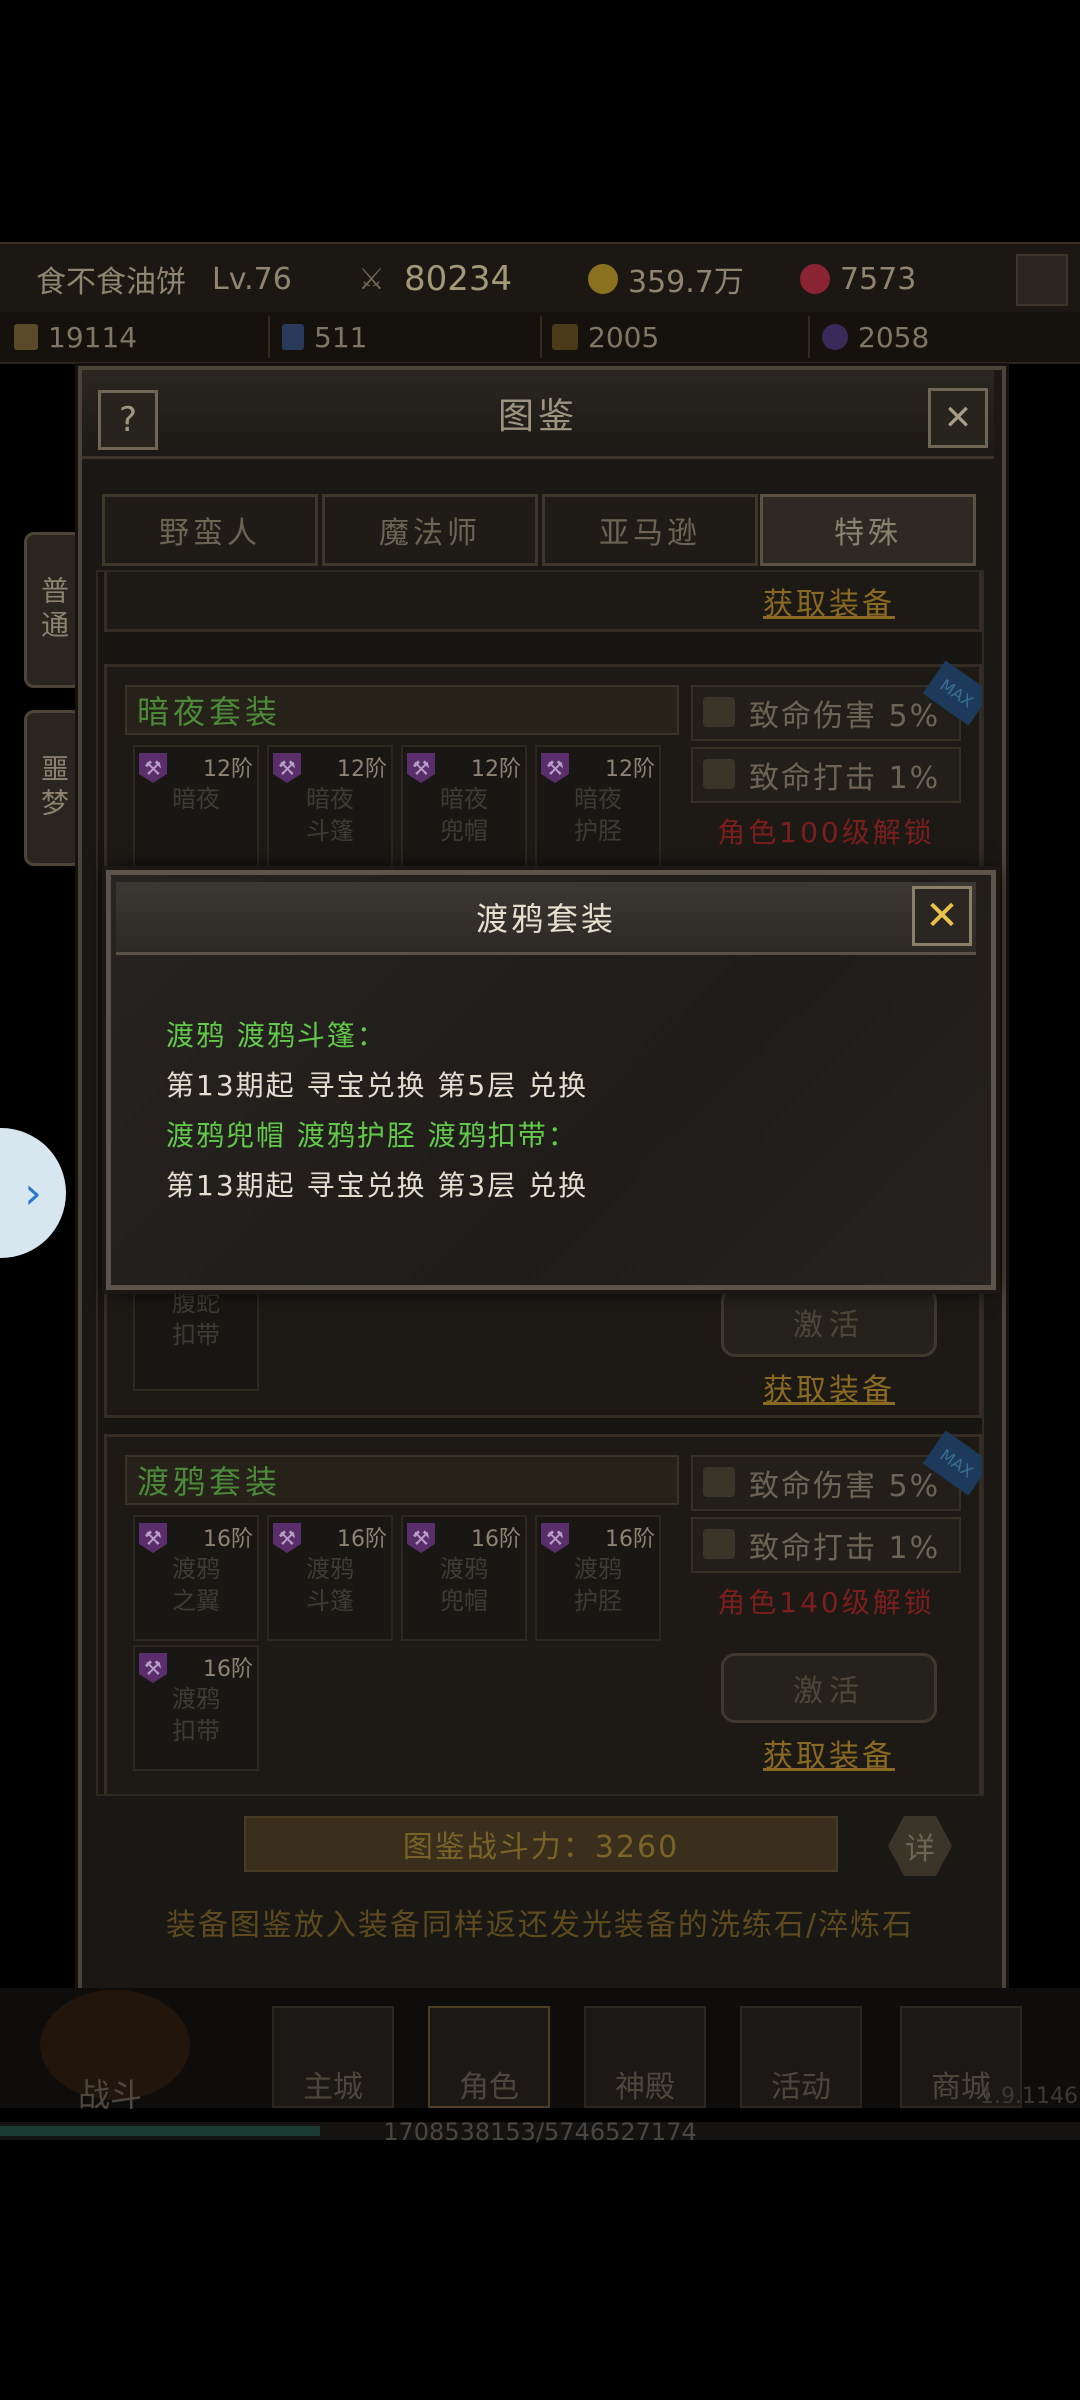 This screenshot has height=2400, width=1080. What do you see at coordinates (377, 1085) in the screenshot?
I see `dialog-line: 第13期起 寻宝兑换 第5层 兑换` at bounding box center [377, 1085].